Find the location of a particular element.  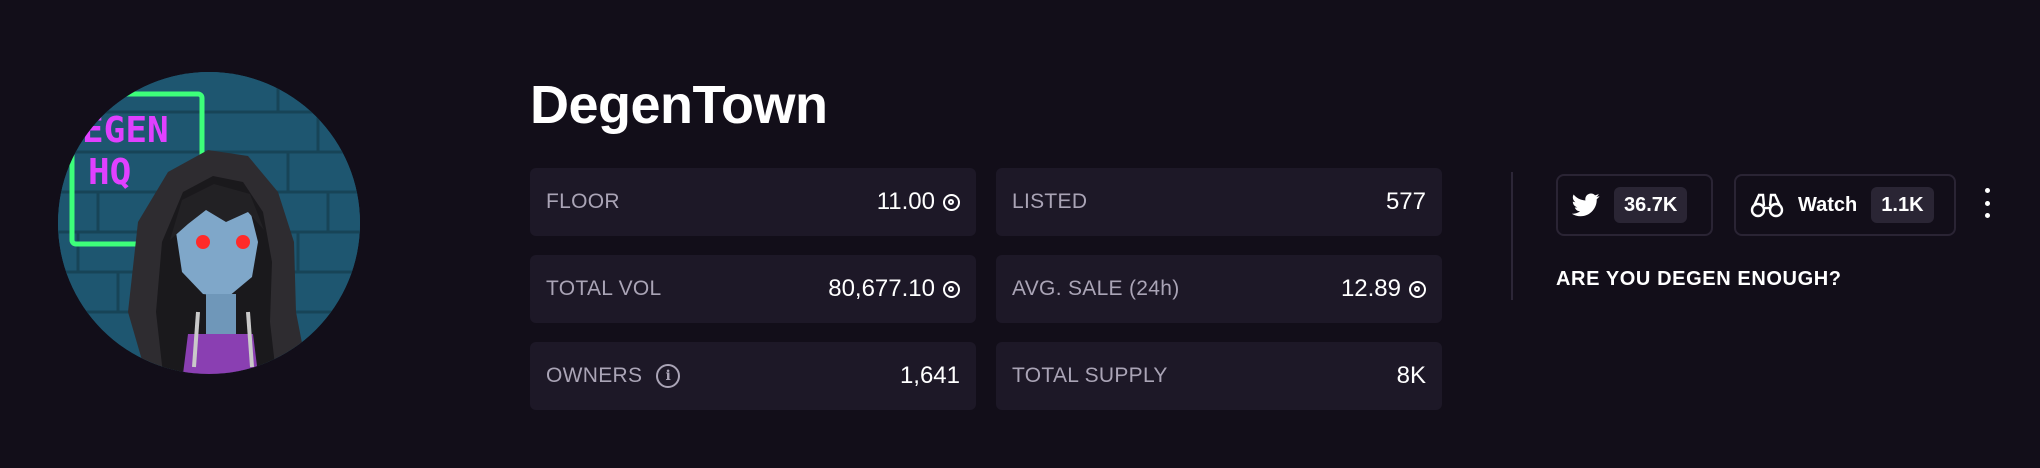

stat-avg-sale-value-group: 12.89 is located at coordinates (1383, 289).